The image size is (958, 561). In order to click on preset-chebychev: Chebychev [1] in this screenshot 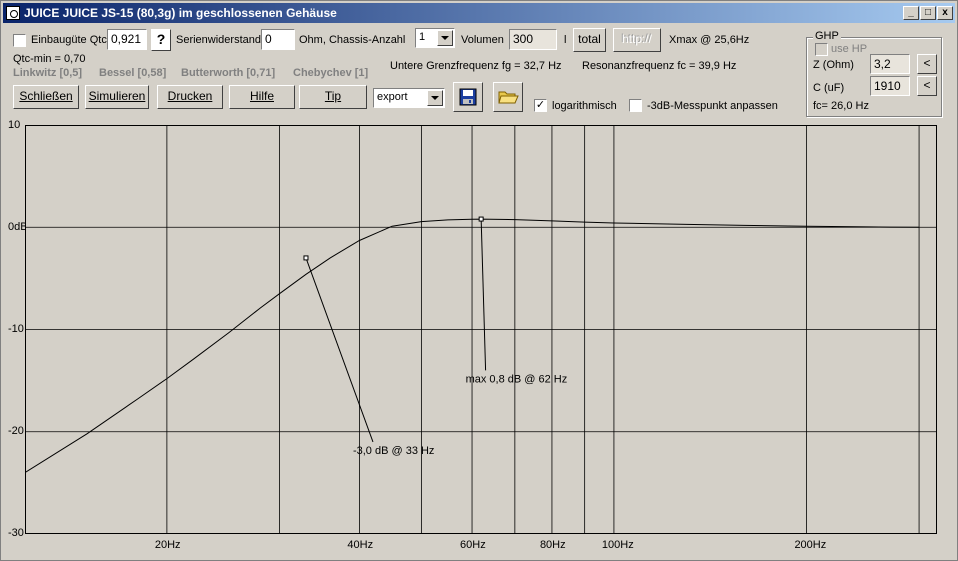, I will do `click(330, 73)`.